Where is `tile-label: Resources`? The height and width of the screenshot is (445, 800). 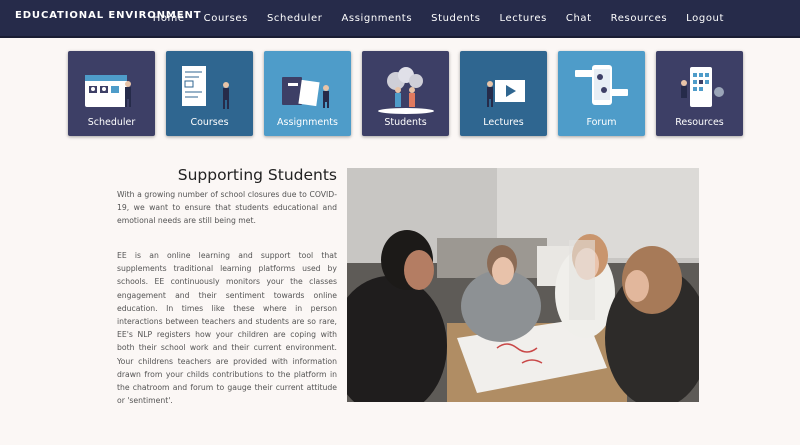
tile-label: Resources is located at coordinates (699, 122).